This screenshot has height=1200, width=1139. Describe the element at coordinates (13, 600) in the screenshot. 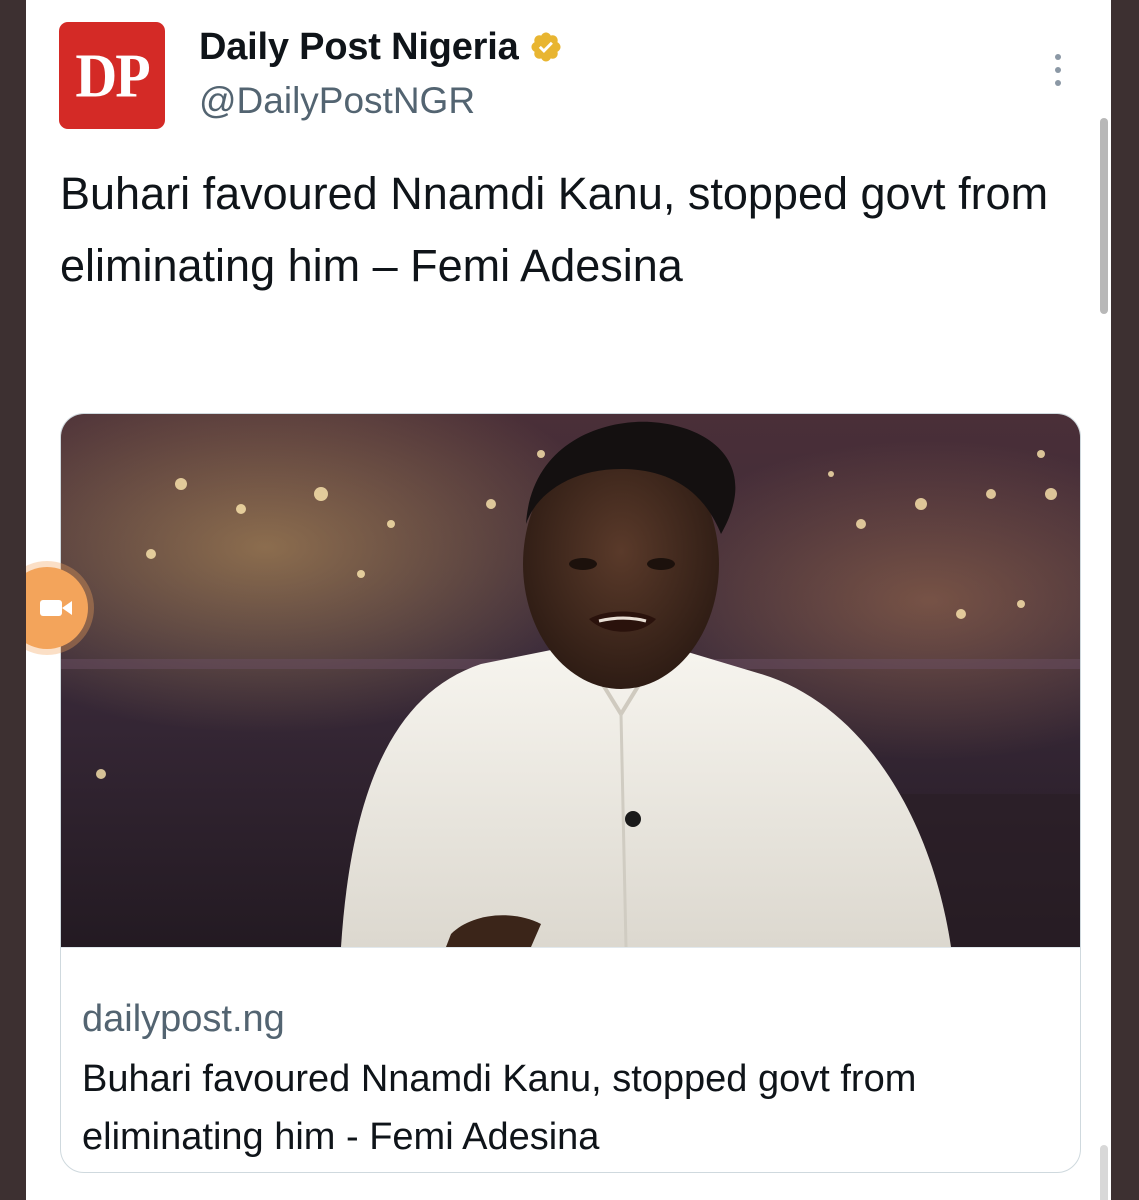

I see `left-frame` at that location.